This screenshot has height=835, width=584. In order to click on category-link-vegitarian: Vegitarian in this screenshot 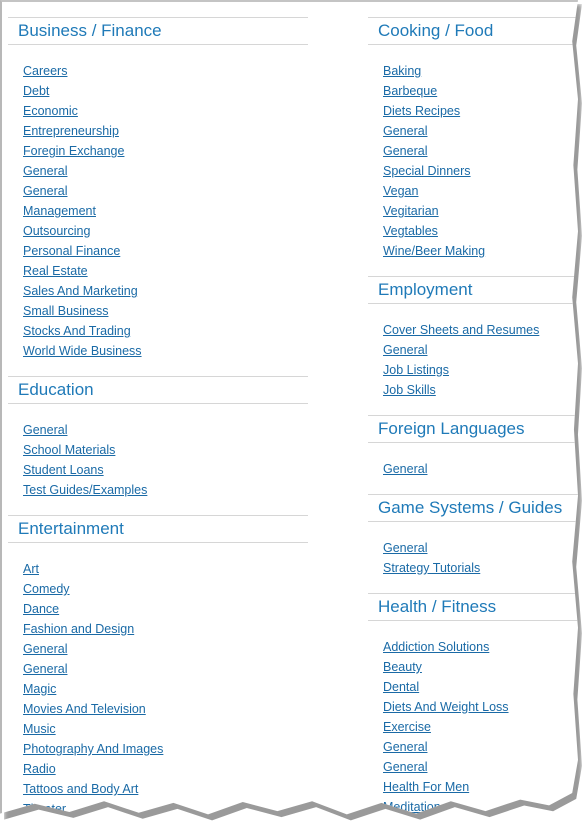, I will do `click(411, 211)`.